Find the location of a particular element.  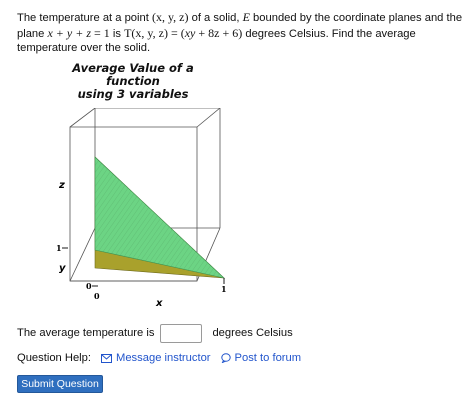

tick-label-y0: 0 is located at coordinates (89, 286).